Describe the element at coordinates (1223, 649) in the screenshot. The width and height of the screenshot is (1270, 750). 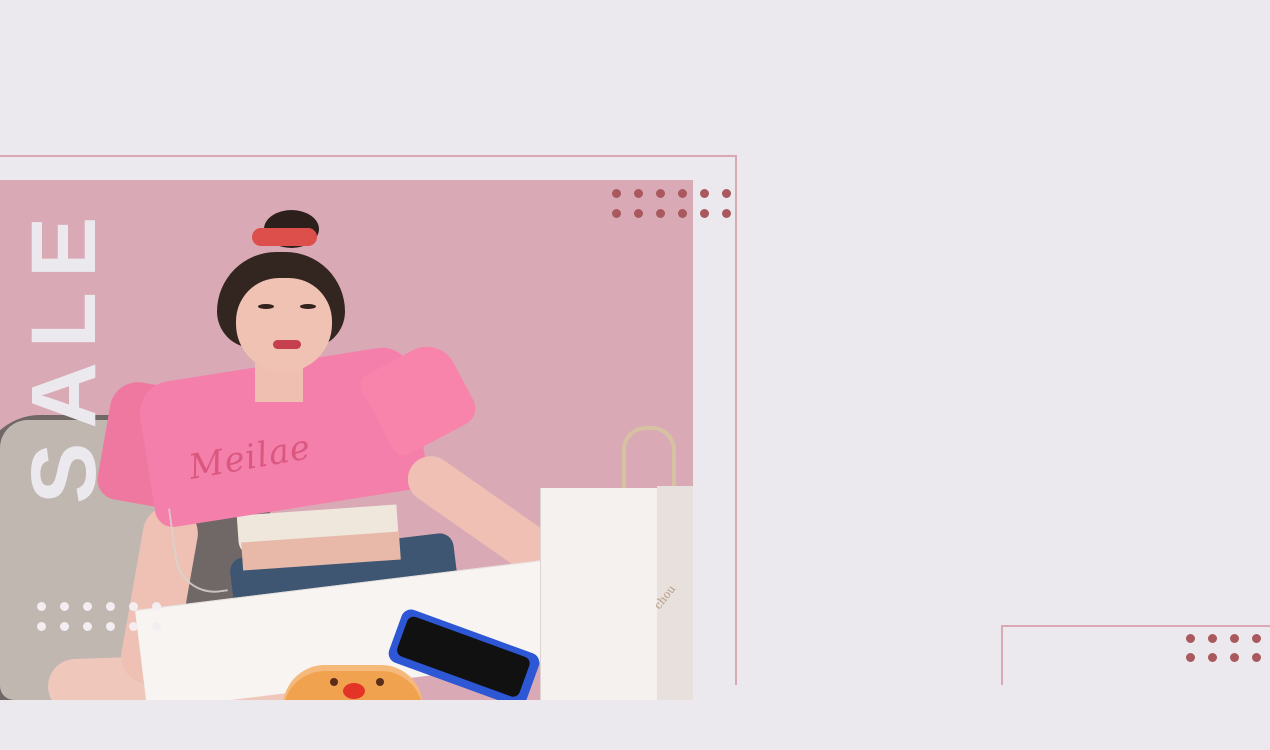
I see `bottom-right-dots` at that location.